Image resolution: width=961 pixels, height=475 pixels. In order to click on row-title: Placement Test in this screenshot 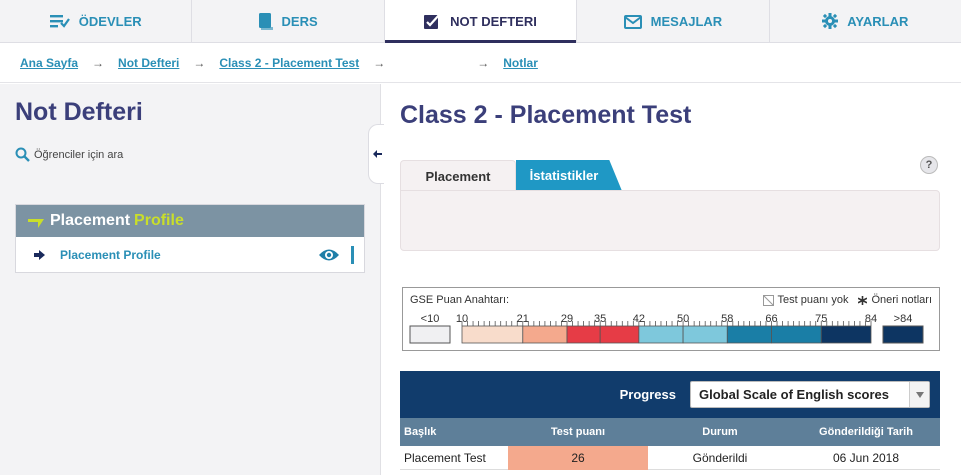, I will do `click(445, 457)`.